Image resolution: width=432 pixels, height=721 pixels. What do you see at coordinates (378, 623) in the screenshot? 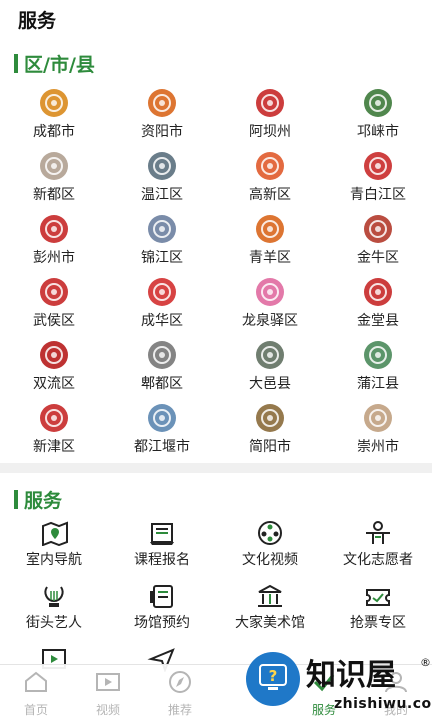
I see `service-label: 抢票专区` at bounding box center [378, 623].